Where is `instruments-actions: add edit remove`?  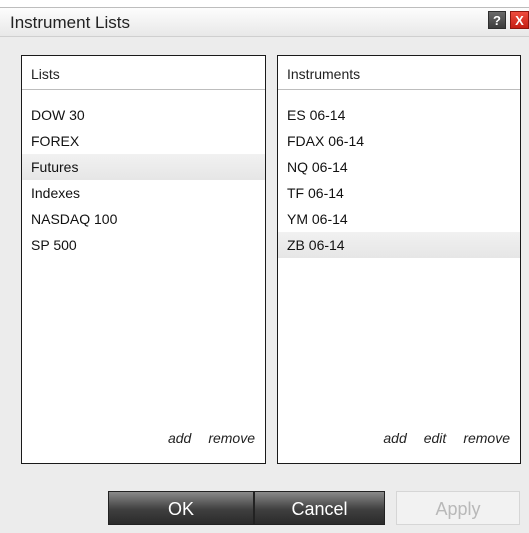 instruments-actions: add edit remove is located at coordinates (438, 438).